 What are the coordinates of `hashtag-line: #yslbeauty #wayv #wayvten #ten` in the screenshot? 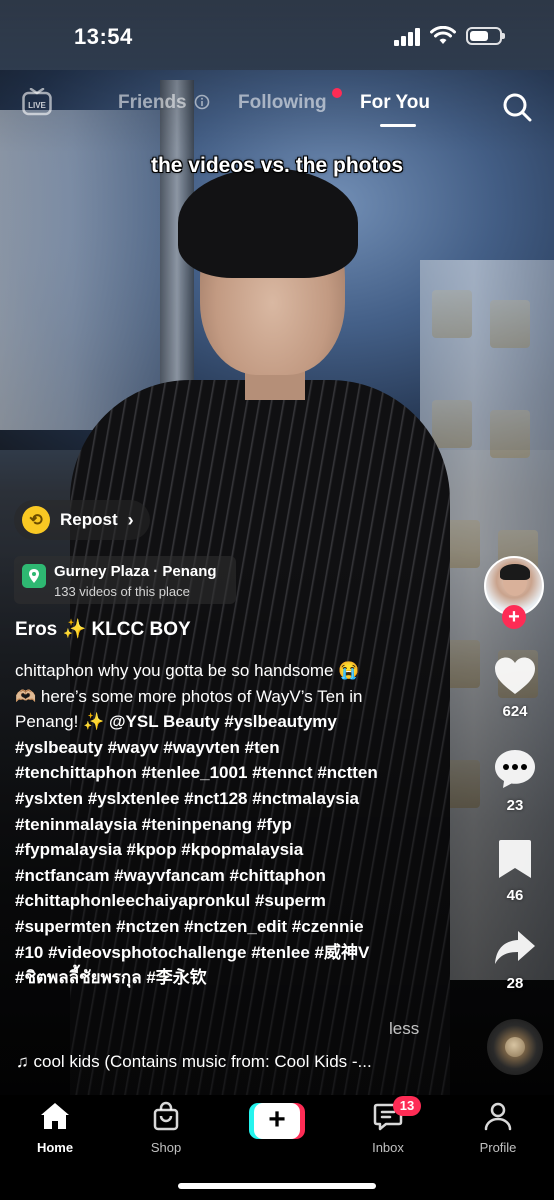 It's located at (212, 748).